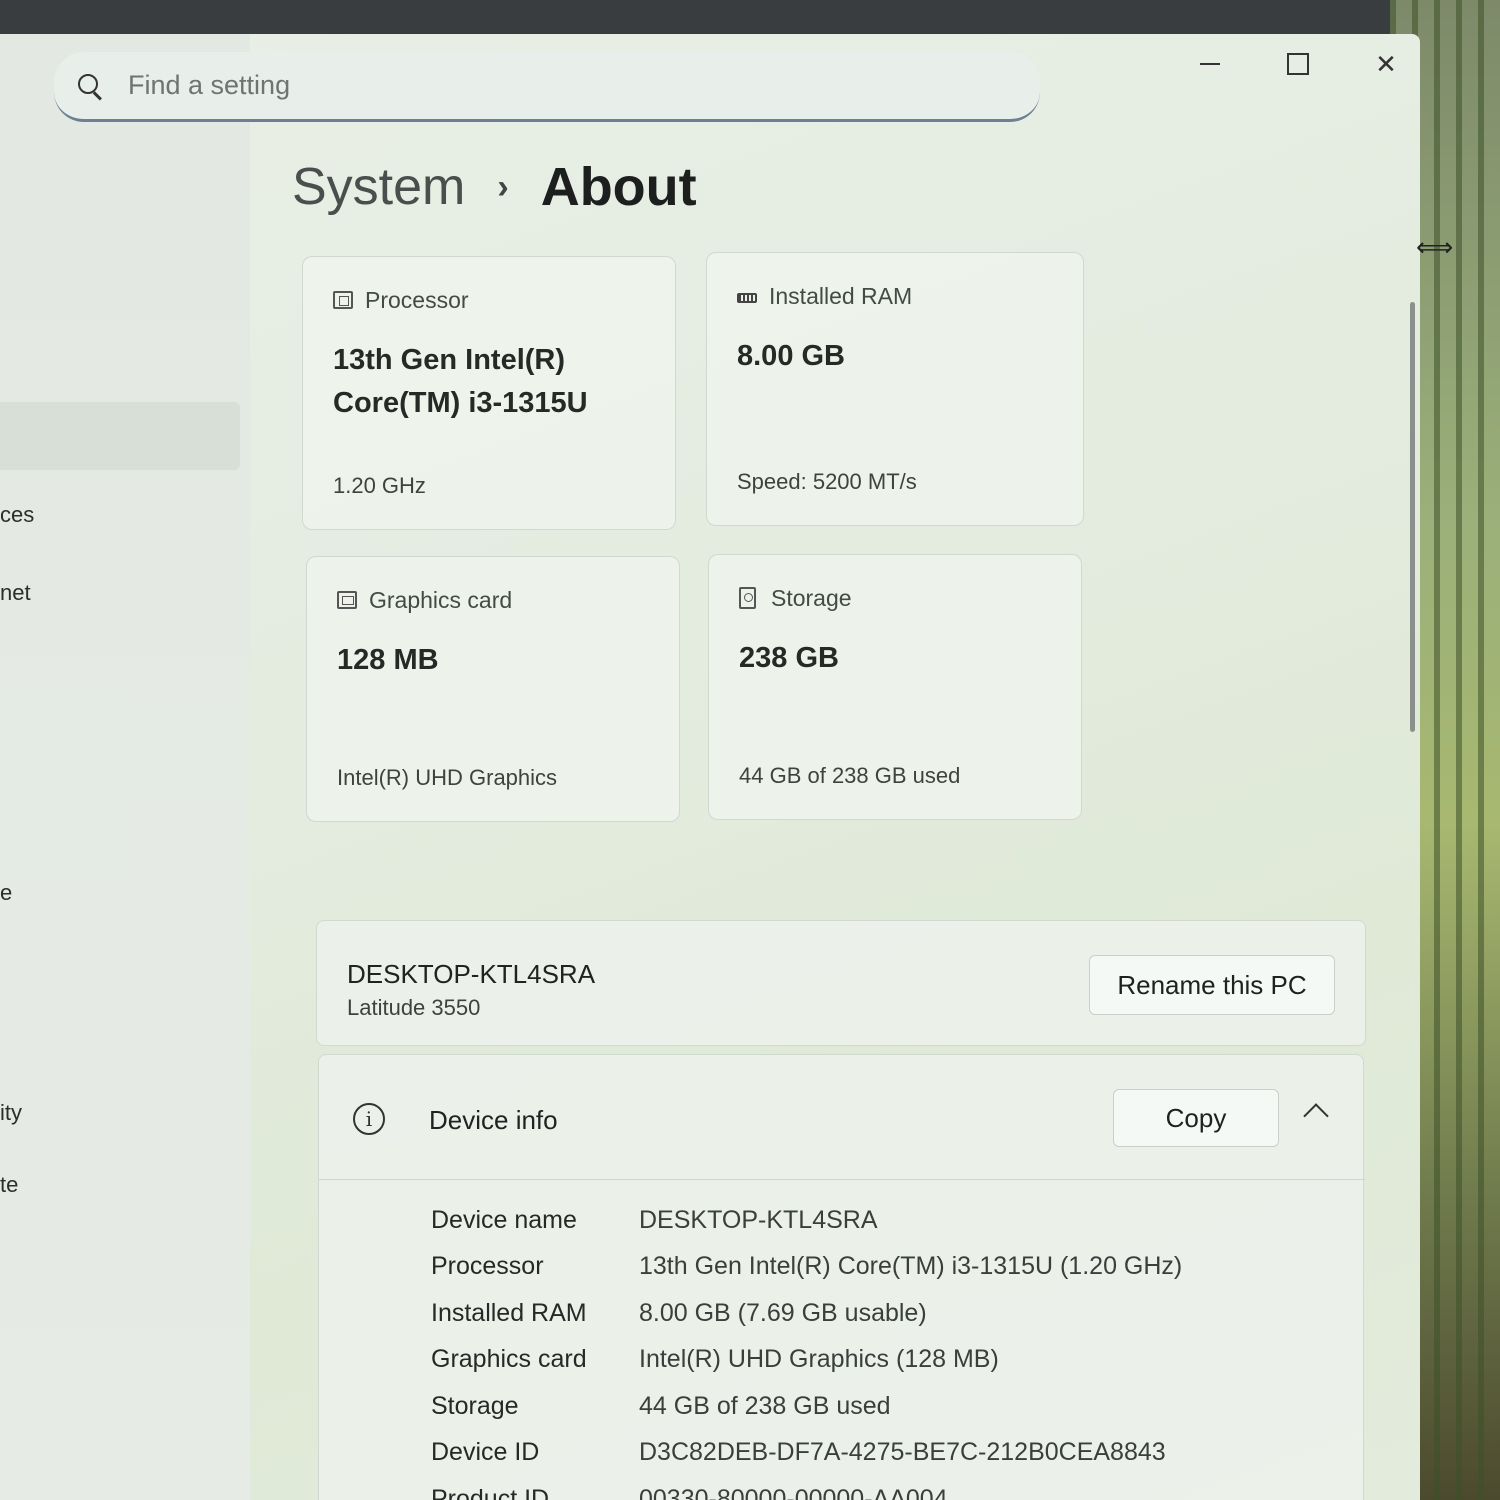 Image resolution: width=1500 pixels, height=1500 pixels. Describe the element at coordinates (441, 600) in the screenshot. I see `graphics-label: Graphics card` at that location.